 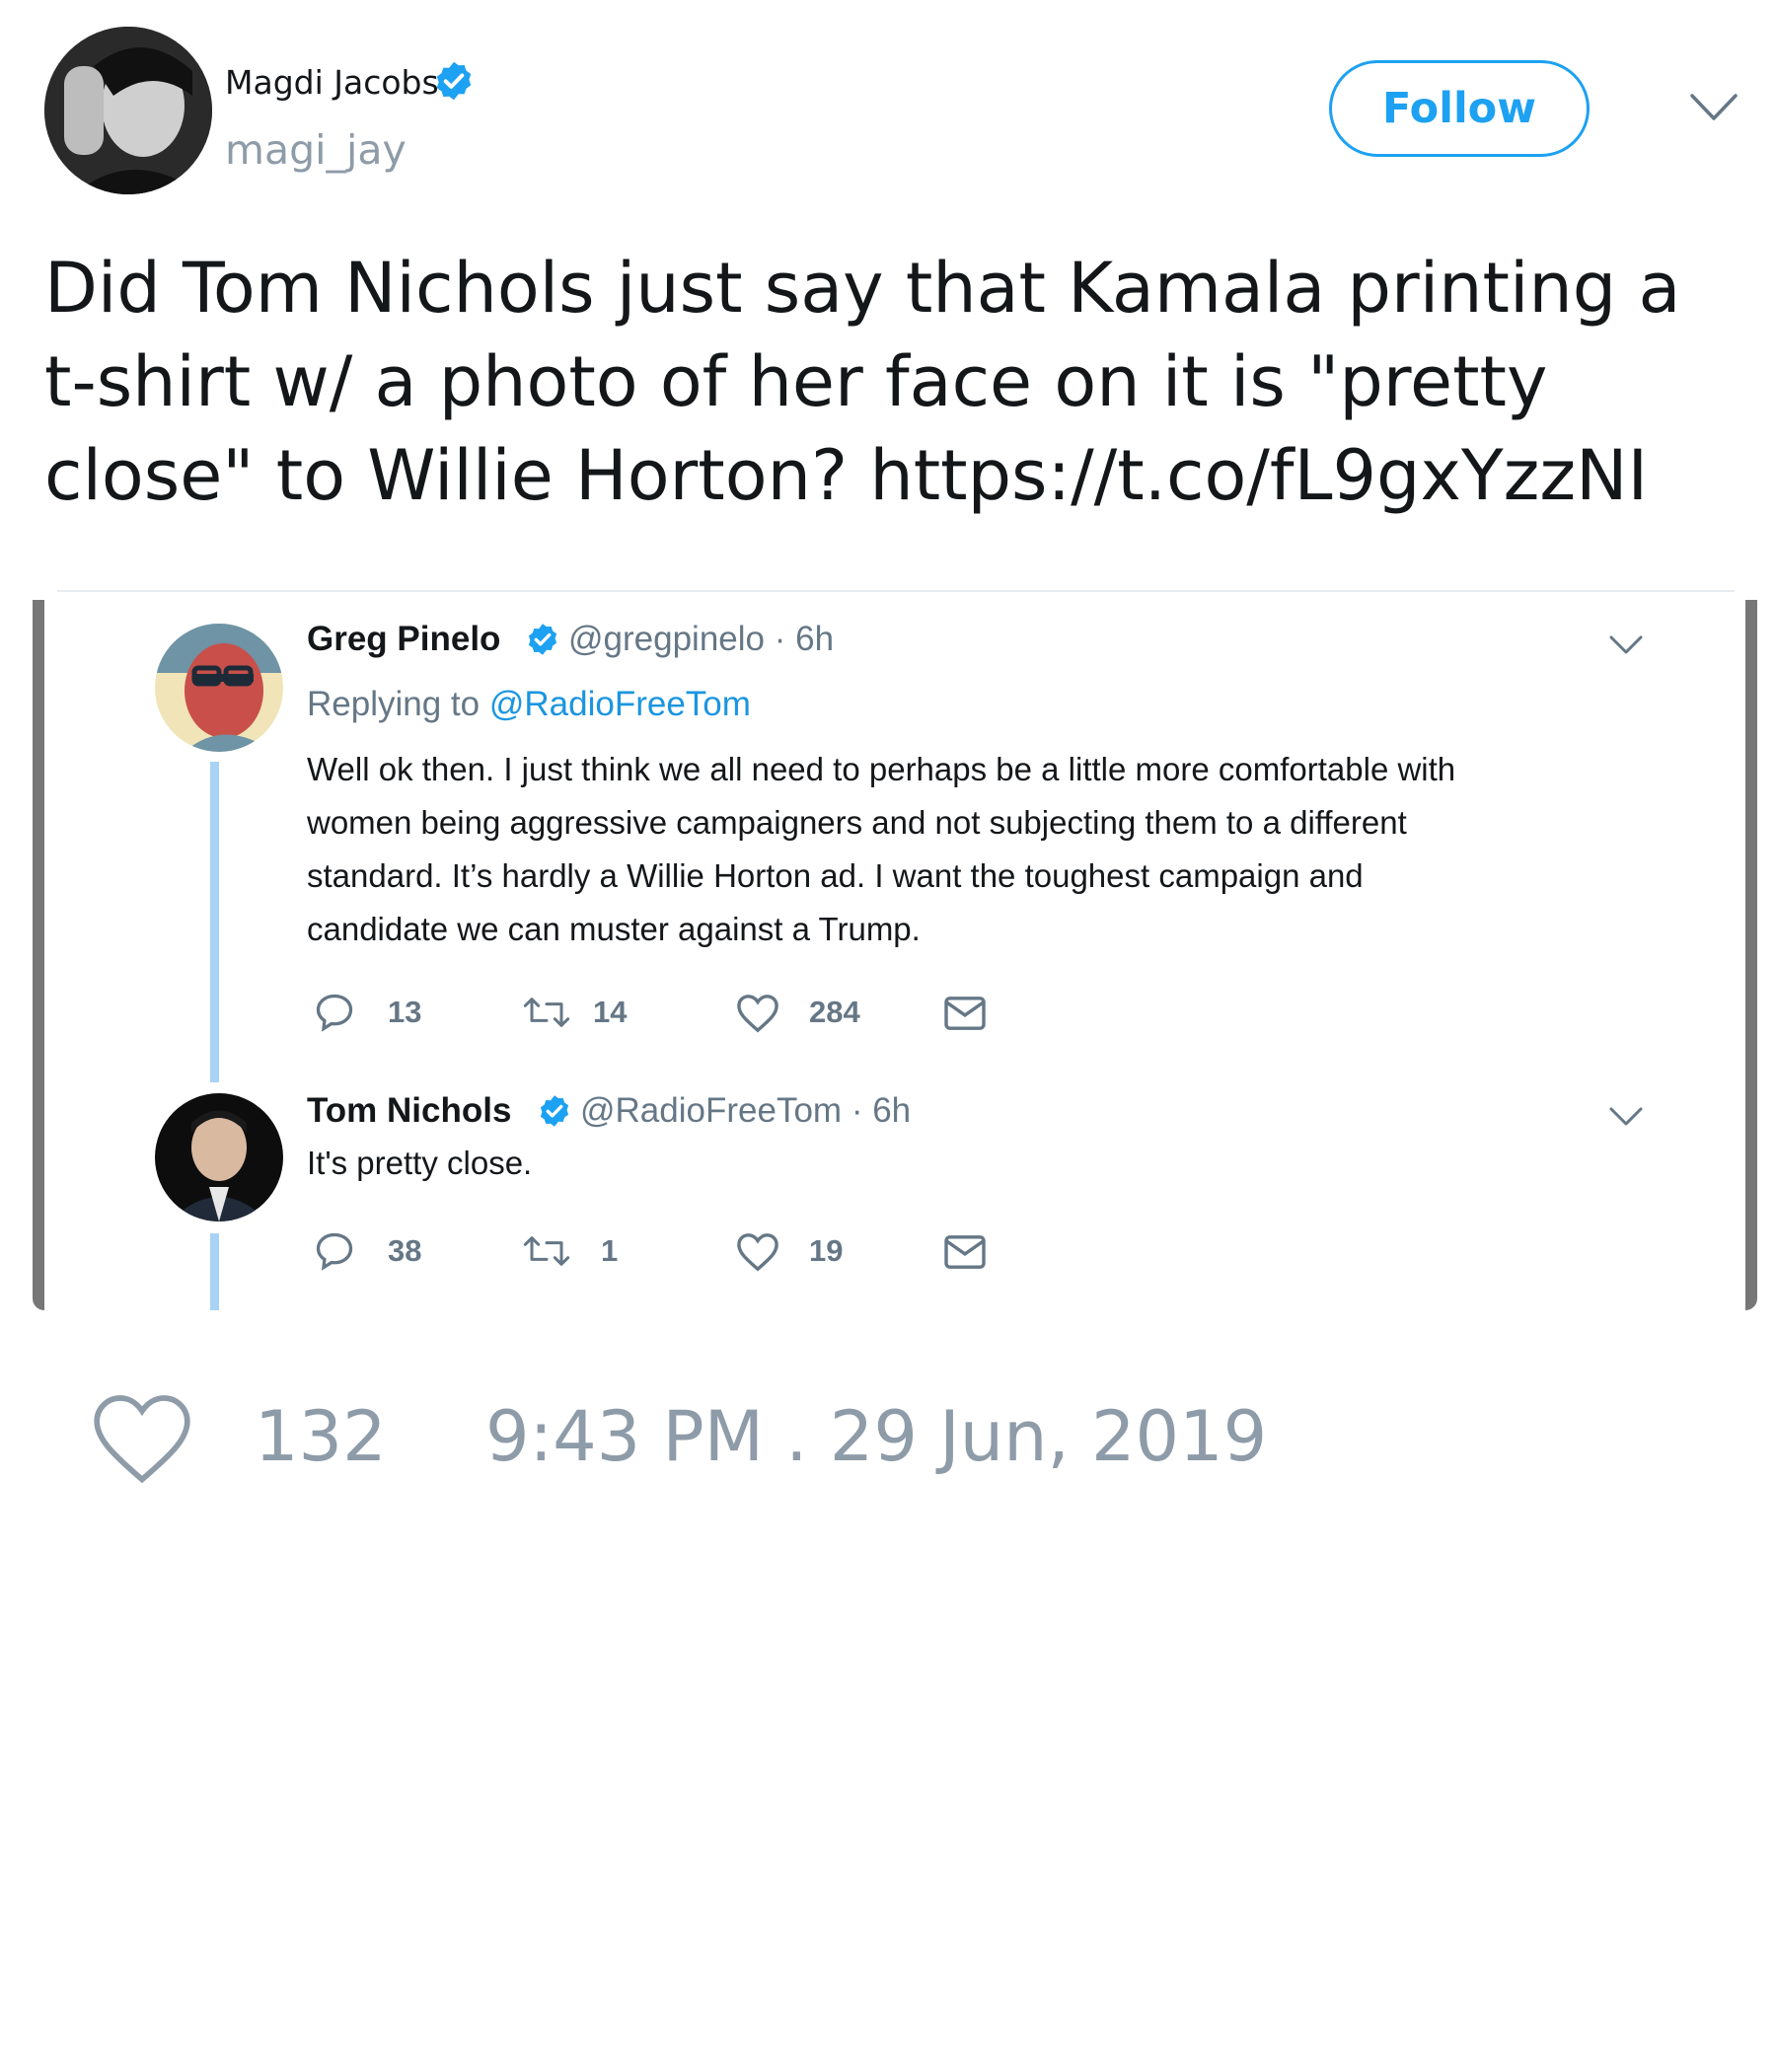 What do you see at coordinates (219, 688) in the screenshot?
I see `greg-avatar` at bounding box center [219, 688].